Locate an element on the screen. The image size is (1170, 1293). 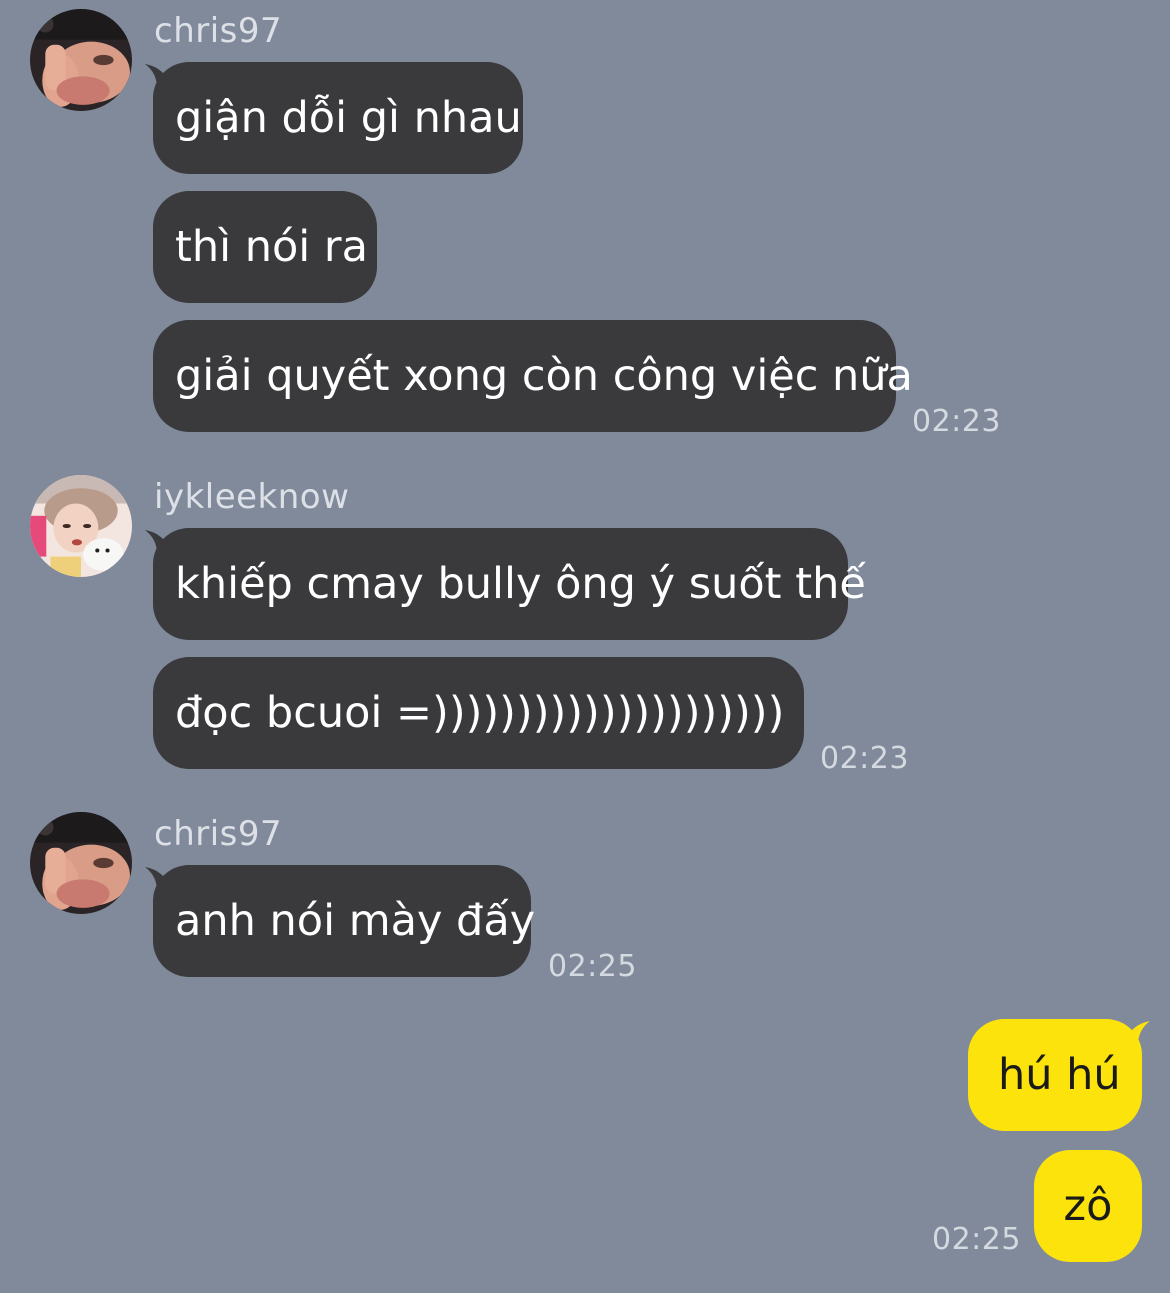
message-bubble: anh nói mày đấy is located at coordinates (344, 921).